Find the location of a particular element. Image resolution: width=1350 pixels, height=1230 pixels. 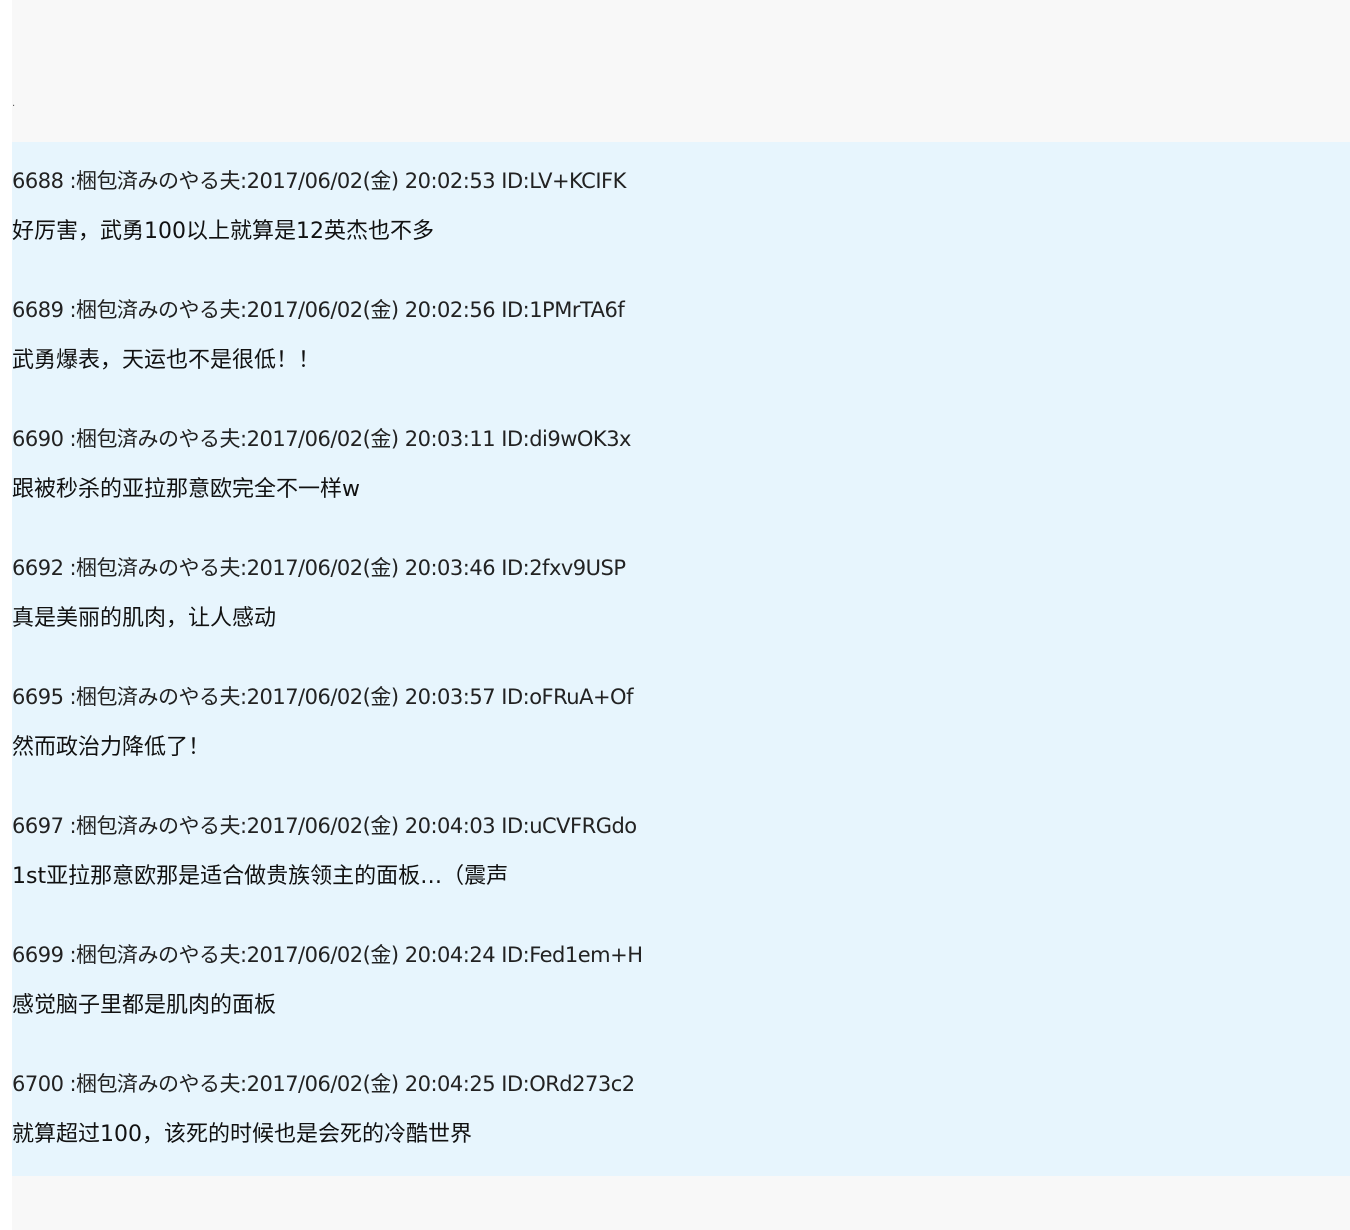

post-time: 20:04:24 is located at coordinates (450, 955).